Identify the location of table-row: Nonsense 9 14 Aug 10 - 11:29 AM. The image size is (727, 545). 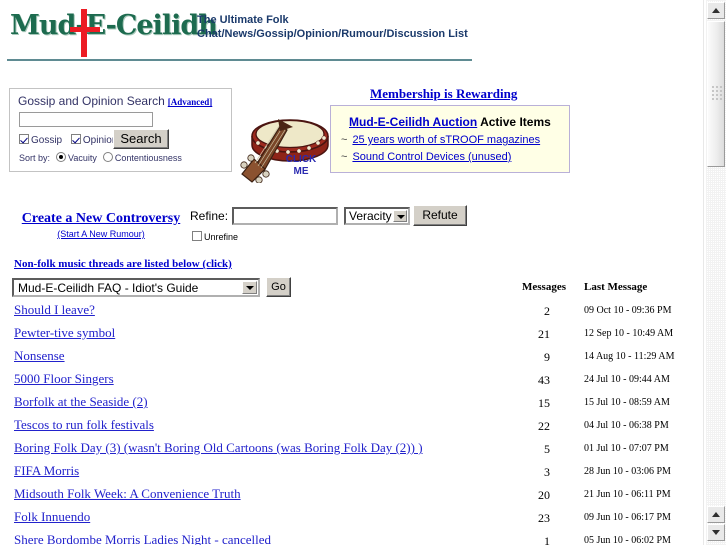
(351, 359).